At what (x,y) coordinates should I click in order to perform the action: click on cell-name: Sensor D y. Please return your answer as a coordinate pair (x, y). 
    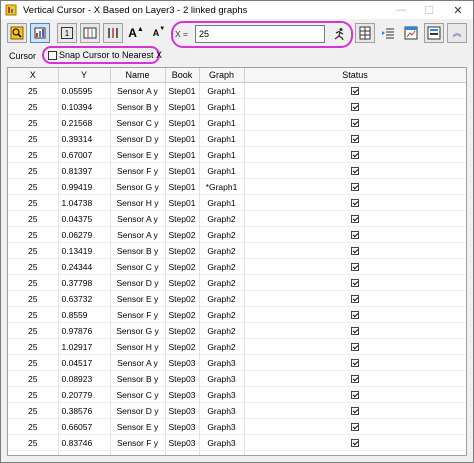
    Looking at the image, I should click on (138, 282).